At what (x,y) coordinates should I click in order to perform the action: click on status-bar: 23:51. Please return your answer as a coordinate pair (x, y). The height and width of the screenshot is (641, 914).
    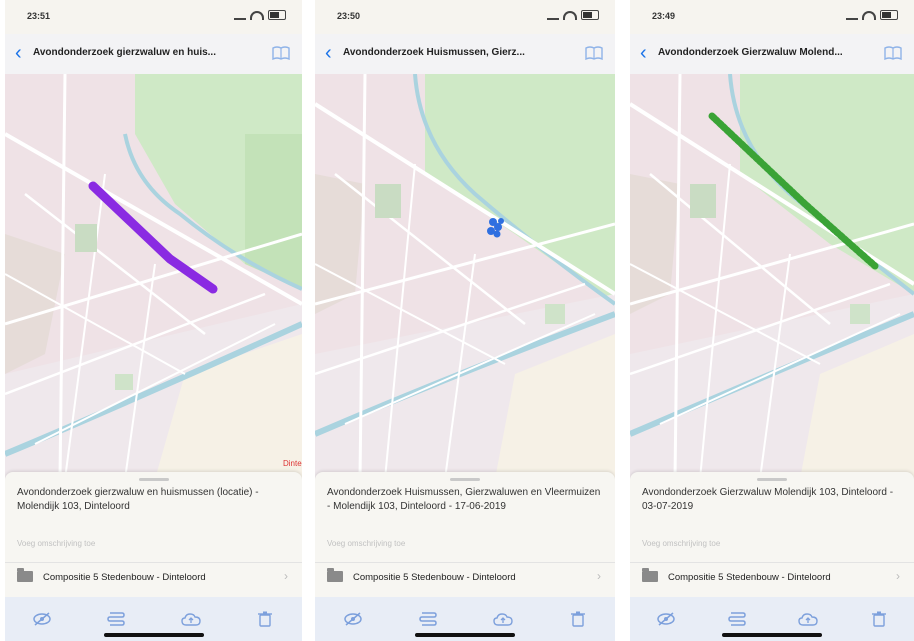
    Looking at the image, I should click on (153, 17).